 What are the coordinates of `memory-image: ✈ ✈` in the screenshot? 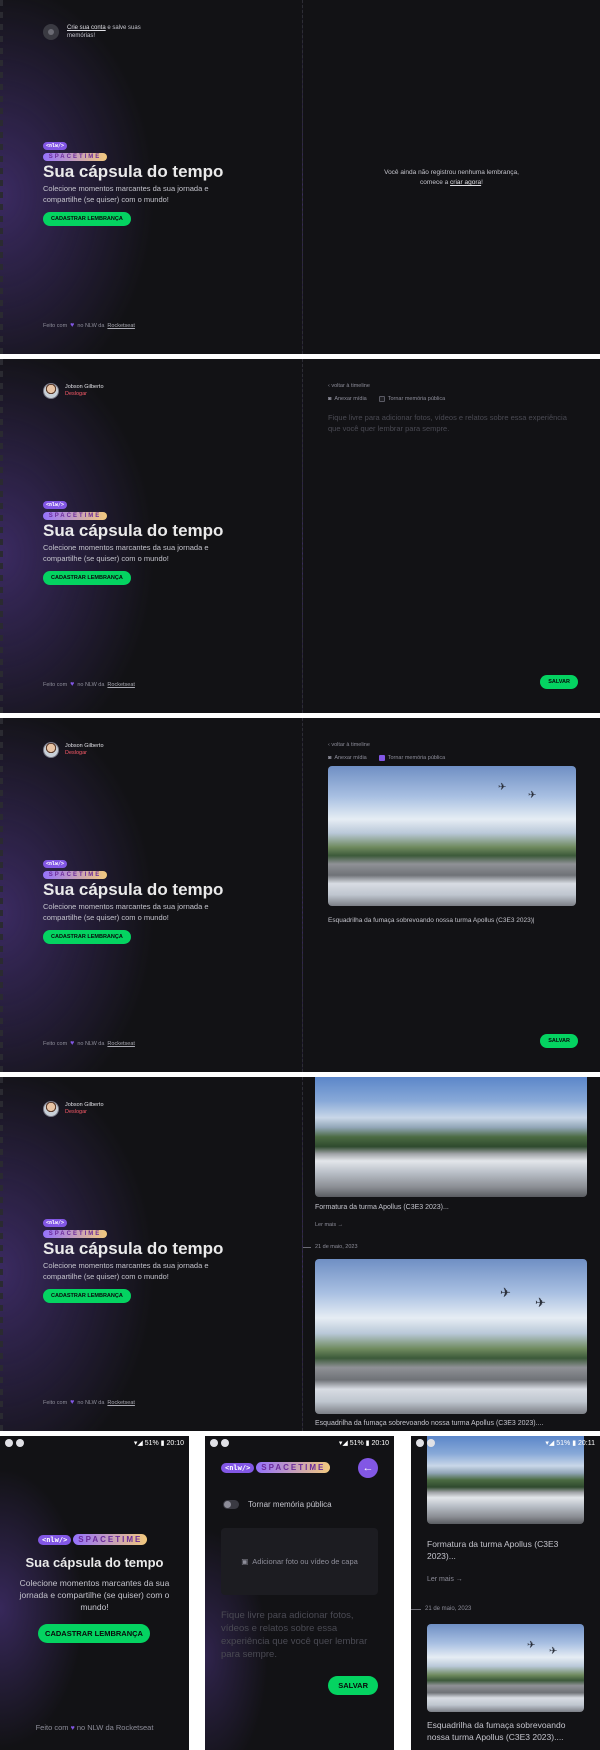 It's located at (505, 1668).